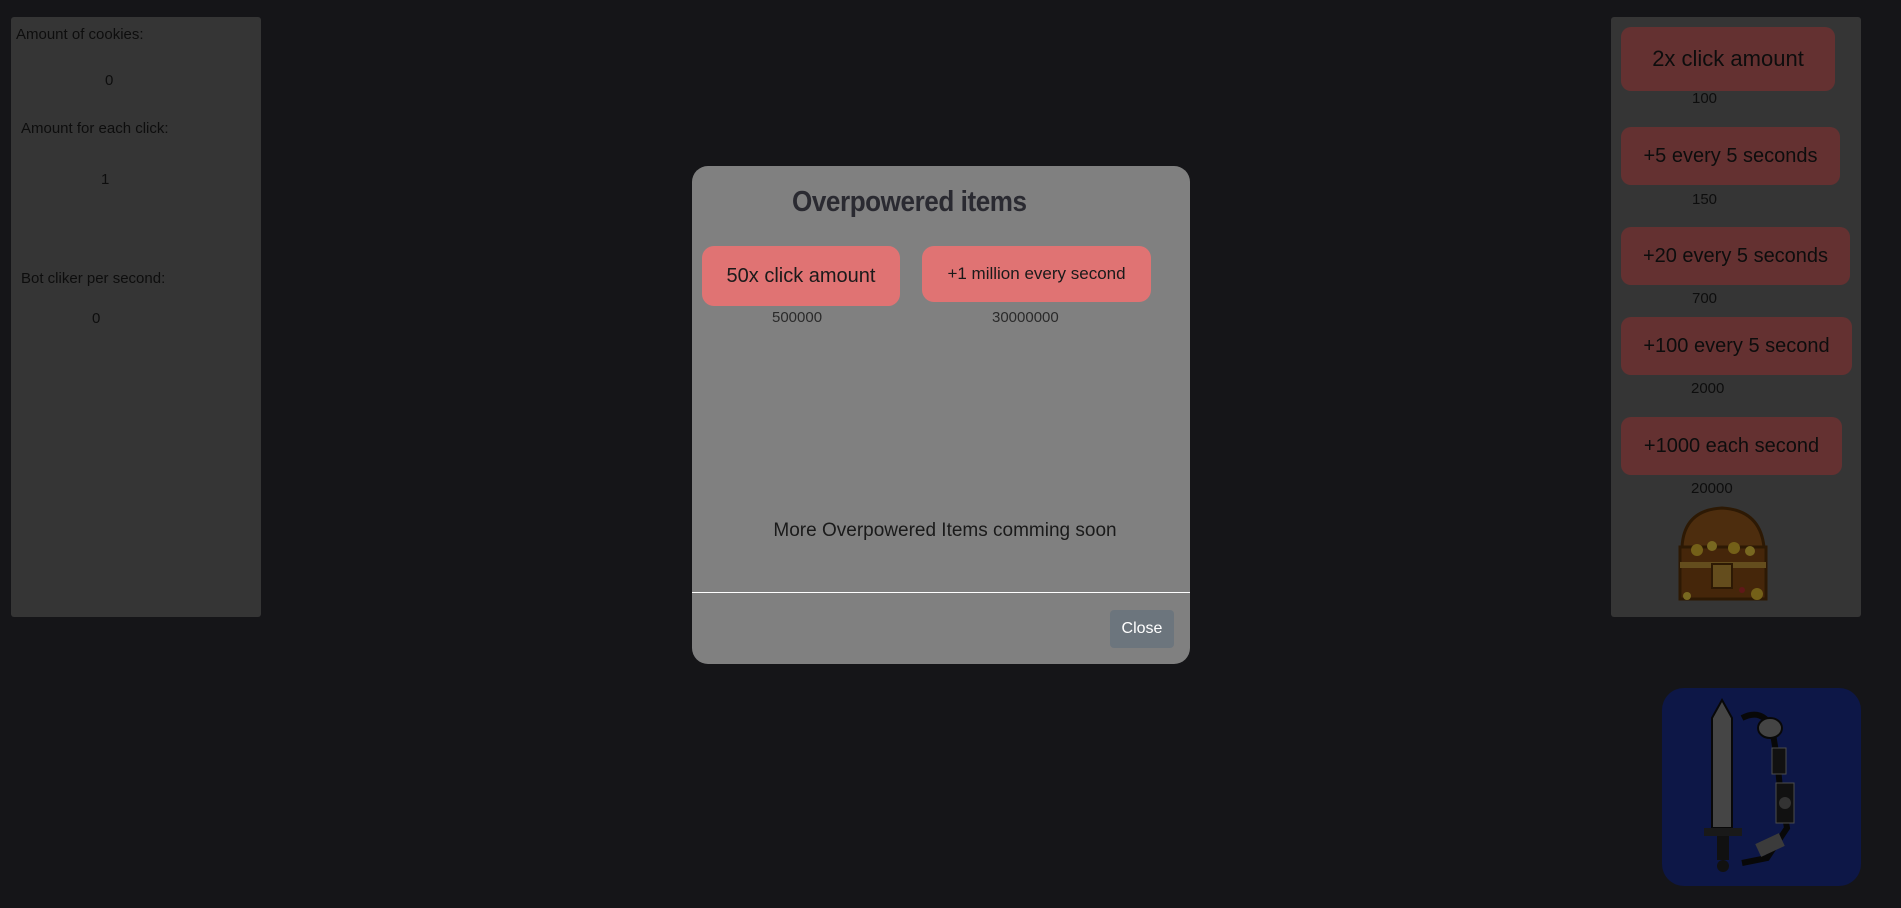 Image resolution: width=1901 pixels, height=908 pixels. What do you see at coordinates (801, 276) in the screenshot?
I see `op-item-button: 50x click amount` at bounding box center [801, 276].